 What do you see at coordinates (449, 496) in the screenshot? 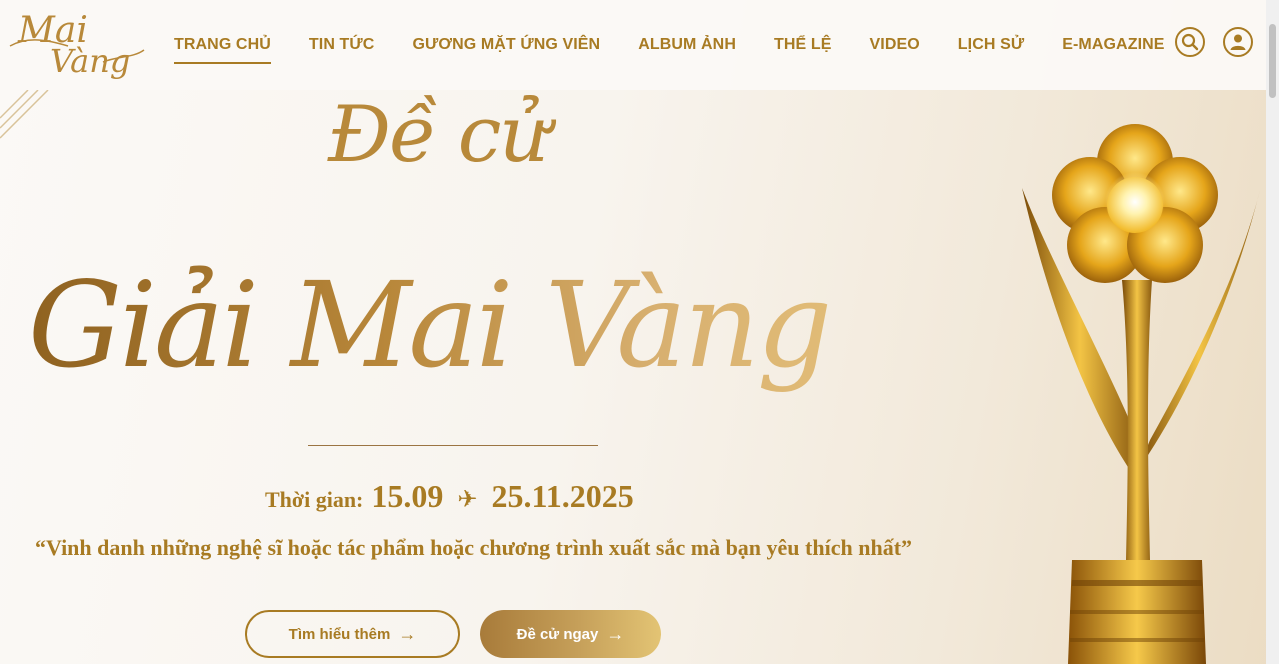
I see `time-range: Thời gian: 15.09 ✈ 25.11.2025` at bounding box center [449, 496].